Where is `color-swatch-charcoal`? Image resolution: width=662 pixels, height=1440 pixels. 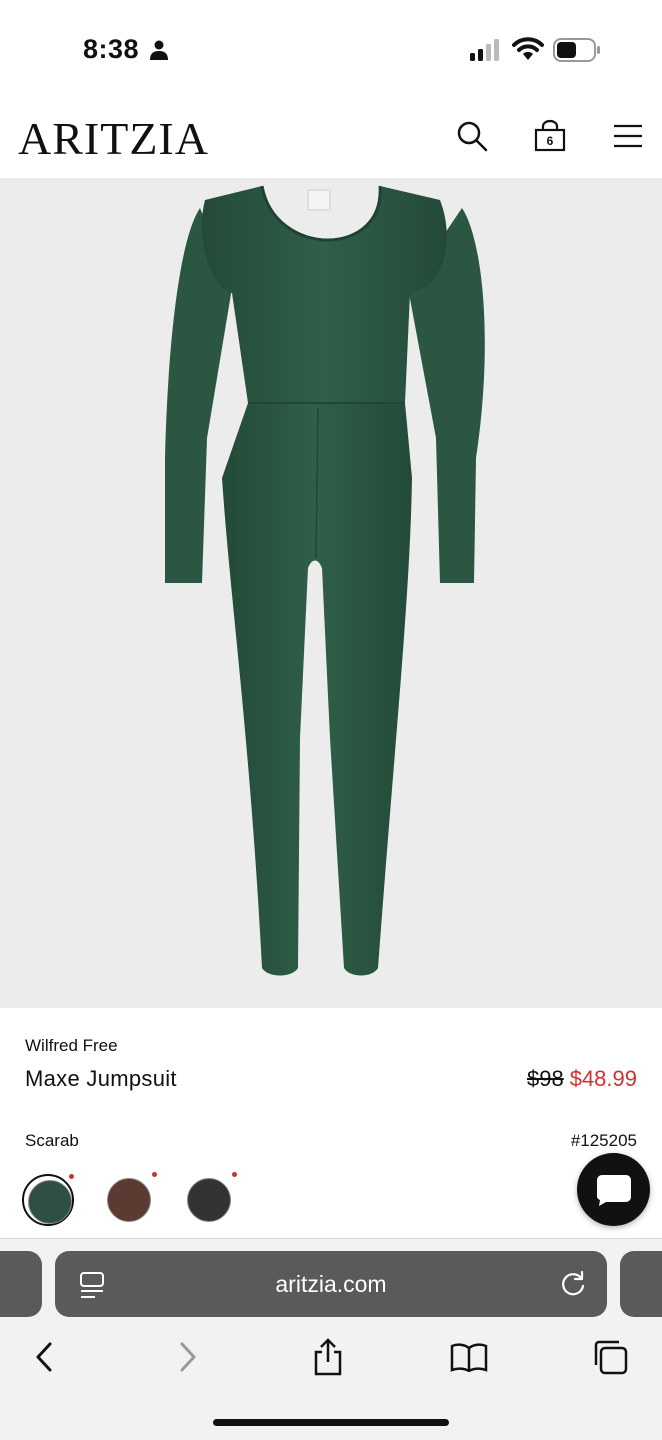
color-swatch-charcoal is located at coordinates (210, 1199).